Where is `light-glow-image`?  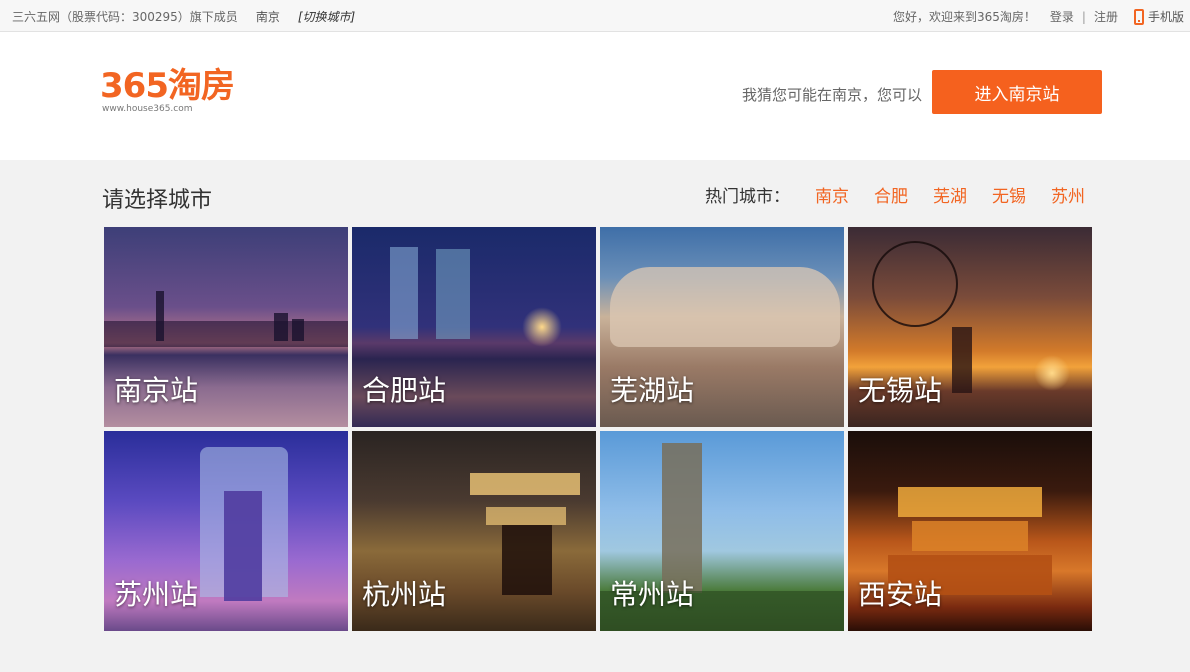 light-glow-image is located at coordinates (542, 327).